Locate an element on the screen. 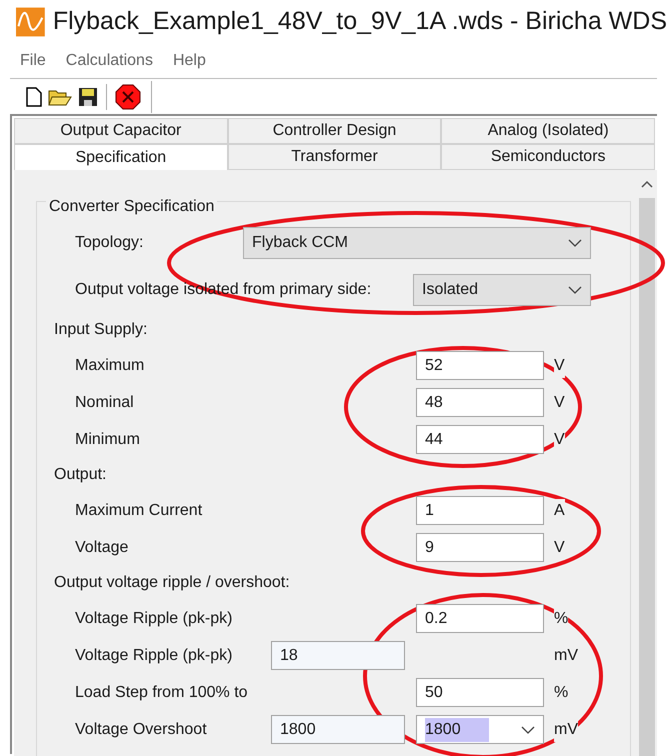  input-field: 52 is located at coordinates (480, 365).